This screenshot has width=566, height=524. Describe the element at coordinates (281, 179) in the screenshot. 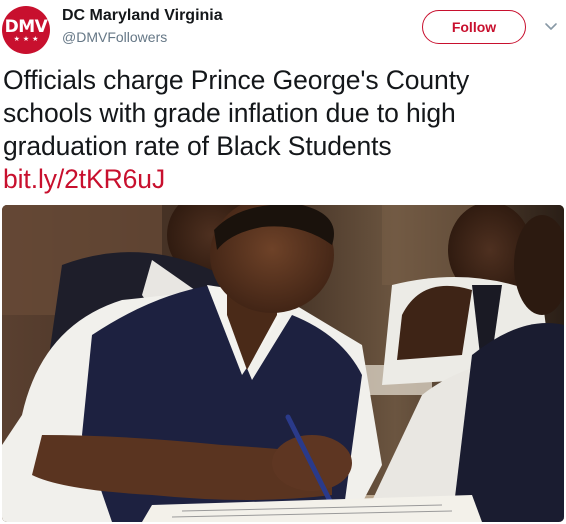

I see `tweet-link: bit.ly/2tKR6uJ` at that location.